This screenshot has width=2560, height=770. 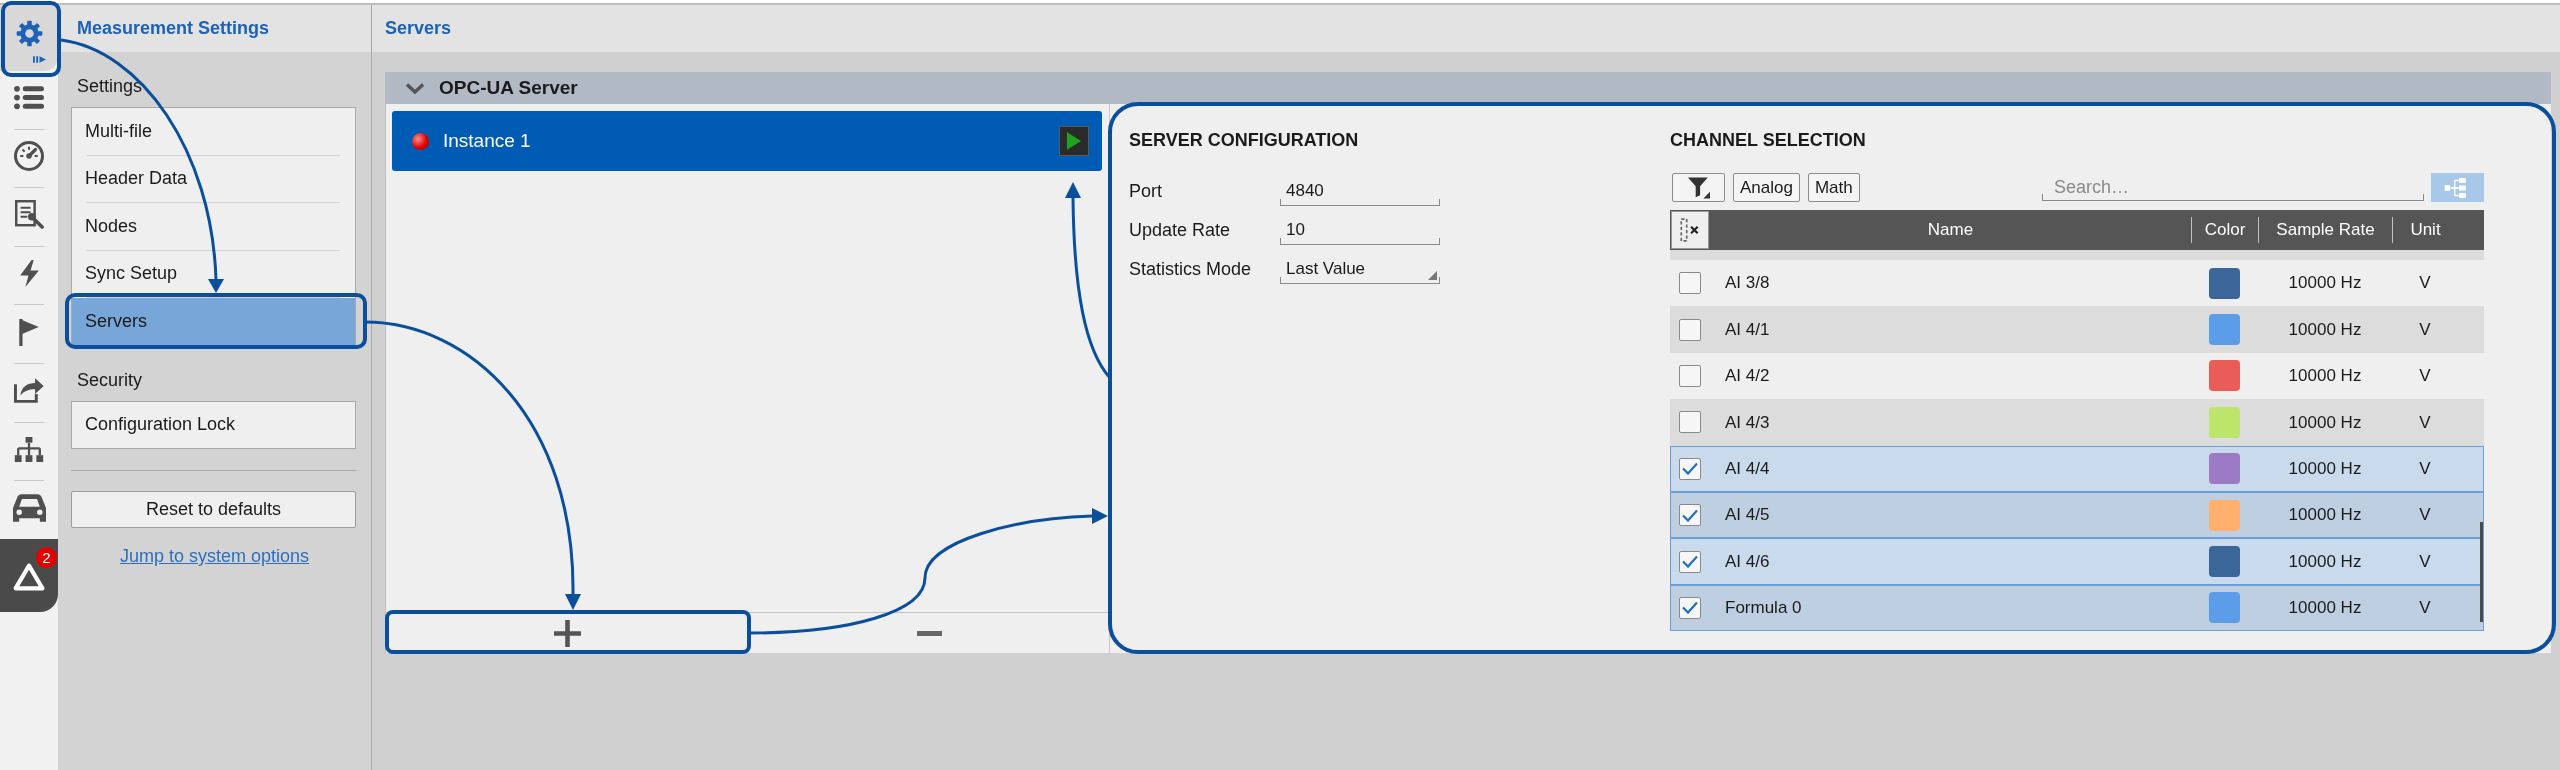 I want to click on sidebar-item: Configuration Lock, so click(x=213, y=424).